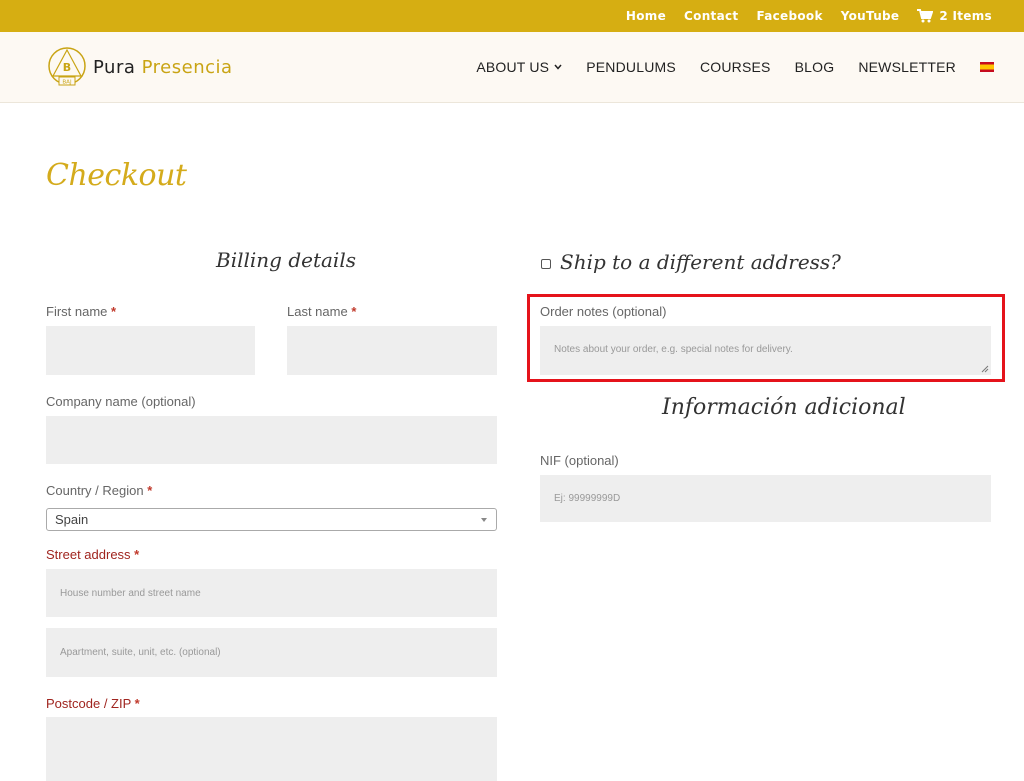 This screenshot has width=1024, height=781. I want to click on last-name-label: Last name *, so click(321, 311).